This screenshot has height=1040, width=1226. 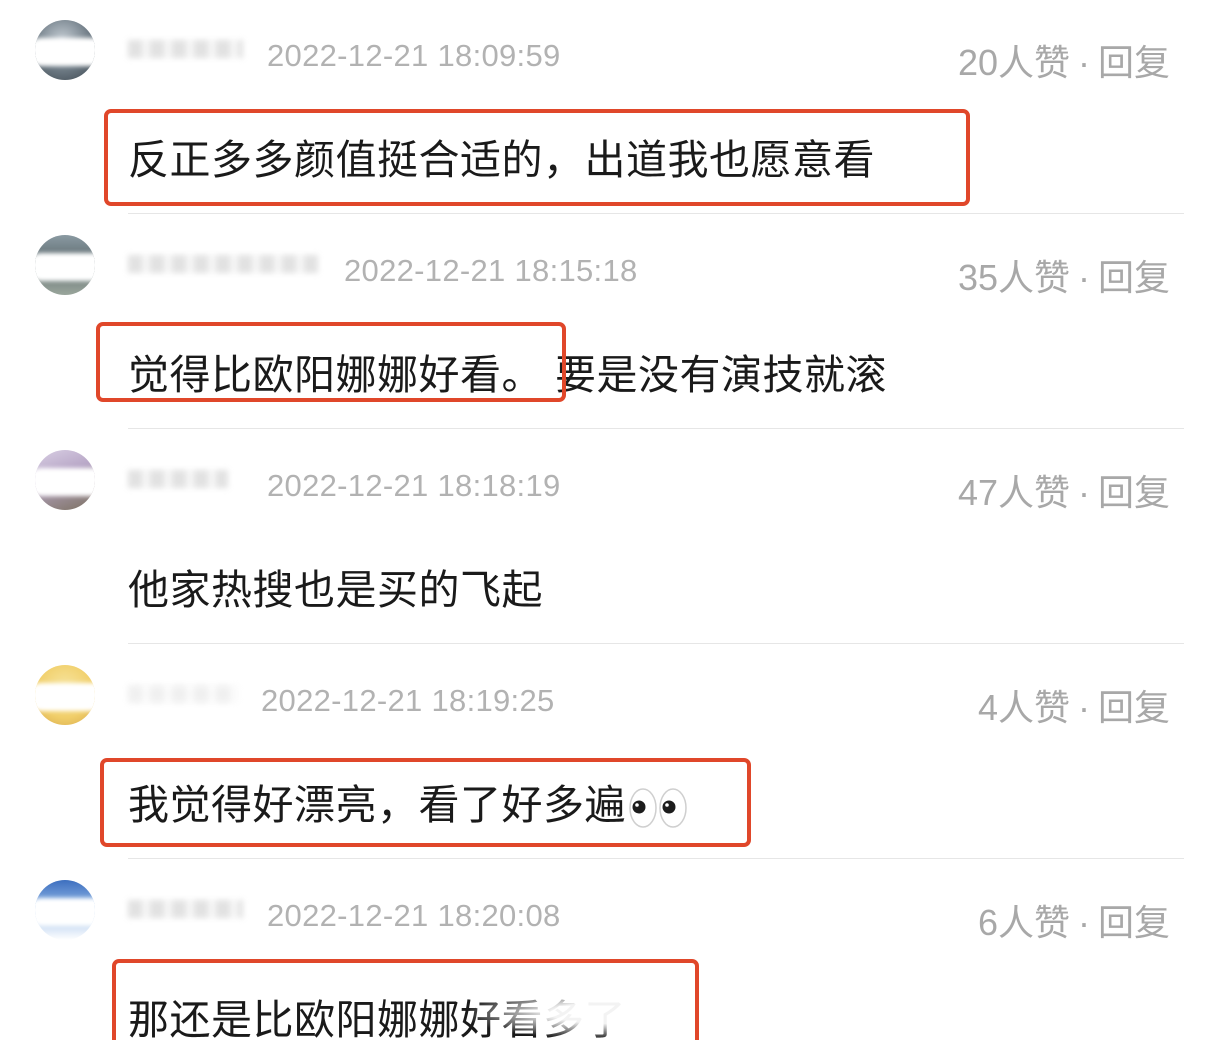 I want to click on comment-text-main: 他家热搜也是买的飞起, so click(x=335, y=590).